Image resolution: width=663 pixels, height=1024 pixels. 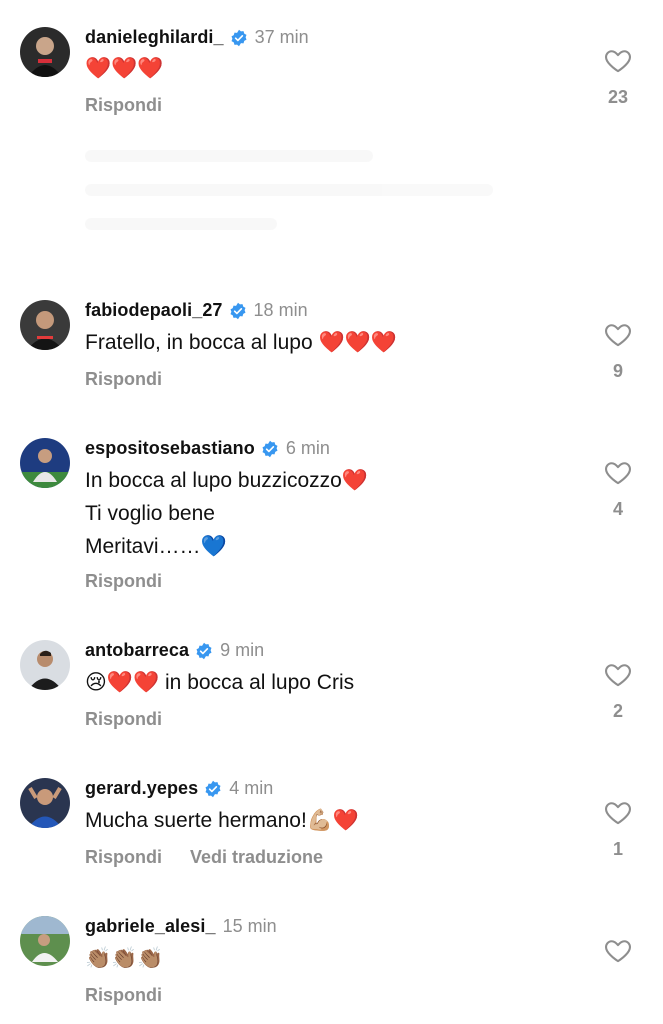 I want to click on username: gabriele_alesi_, so click(x=150, y=926).